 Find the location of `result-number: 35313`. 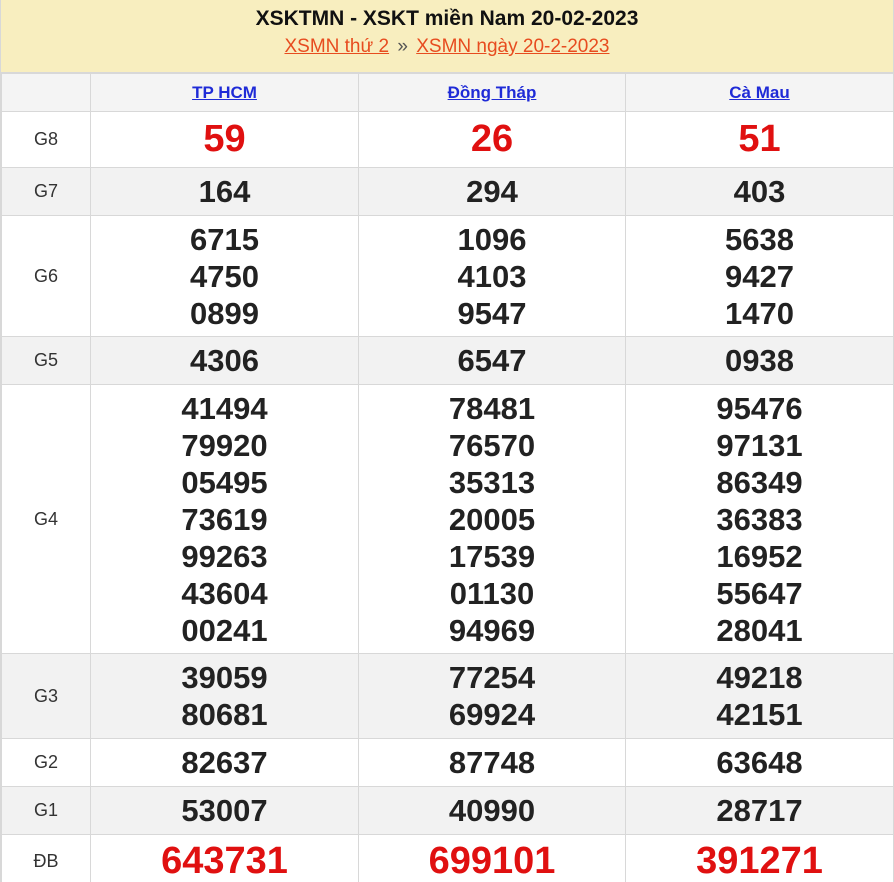

result-number: 35313 is located at coordinates (492, 482).